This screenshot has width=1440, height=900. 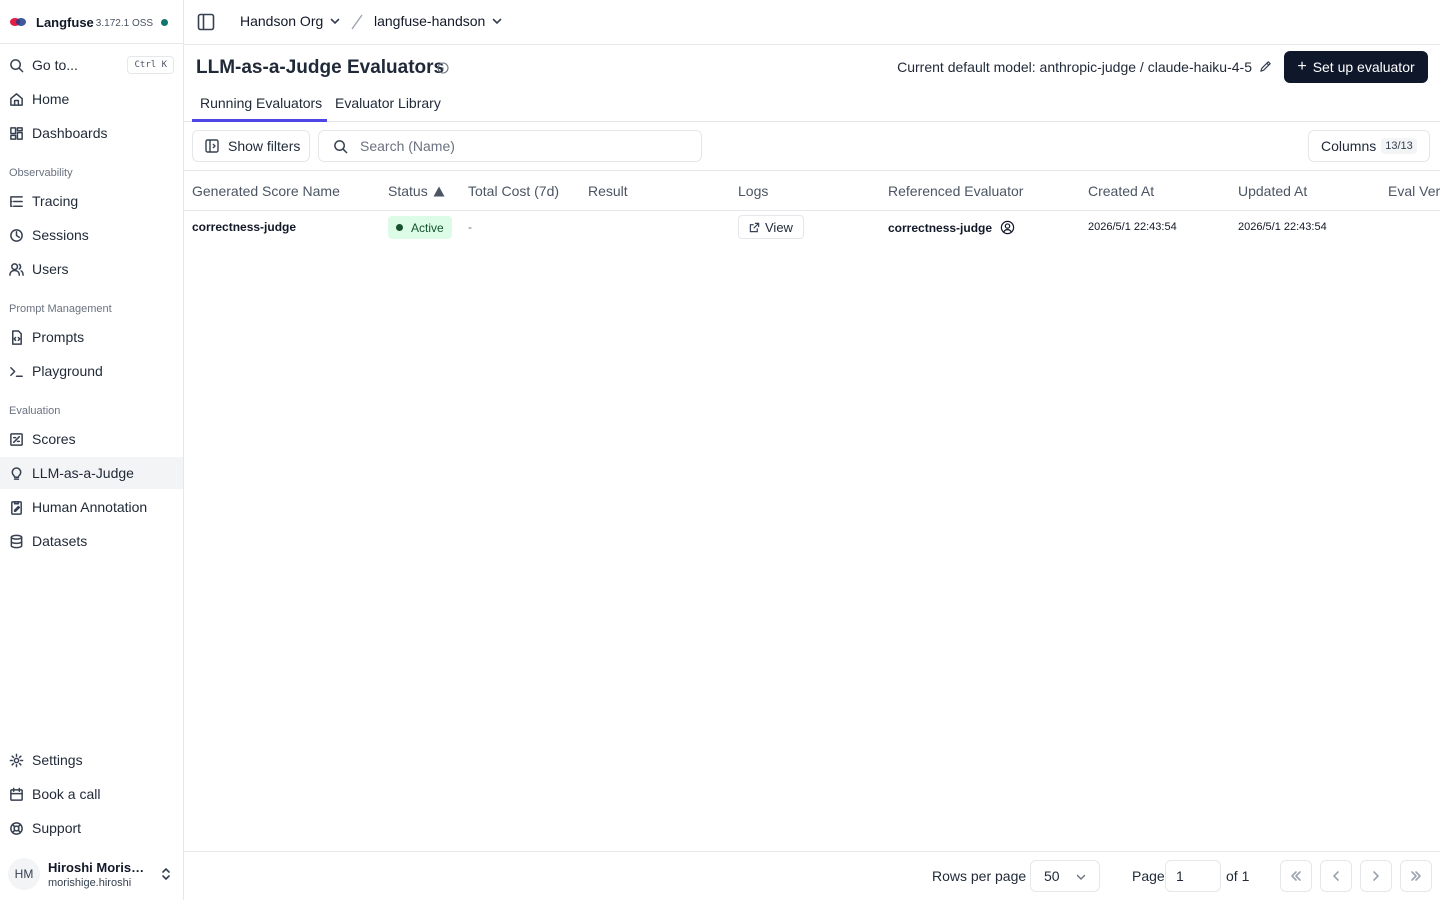 What do you see at coordinates (1148, 876) in the screenshot?
I see `page-label: Page` at bounding box center [1148, 876].